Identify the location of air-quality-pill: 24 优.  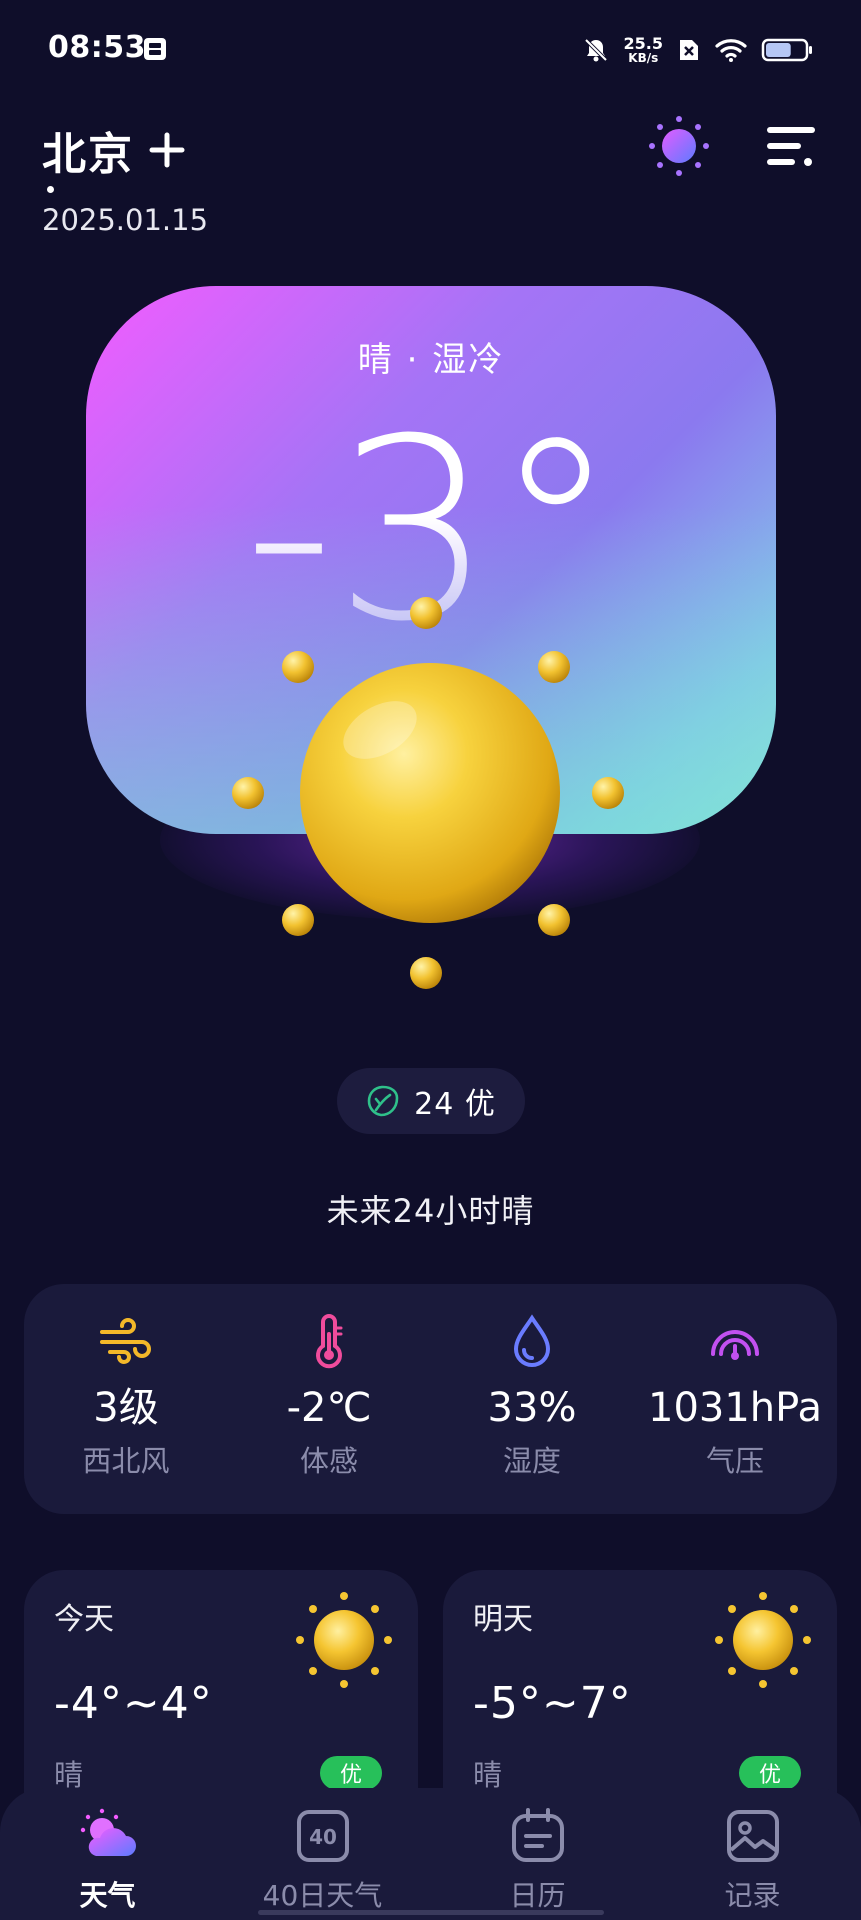
(431, 1101).